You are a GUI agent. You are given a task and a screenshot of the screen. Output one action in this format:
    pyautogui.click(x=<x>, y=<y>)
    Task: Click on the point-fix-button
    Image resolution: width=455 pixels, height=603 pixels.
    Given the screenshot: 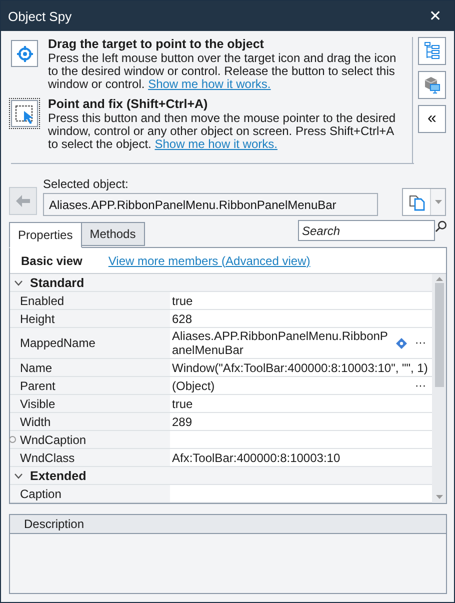 What is the action you would take?
    pyautogui.click(x=24, y=113)
    